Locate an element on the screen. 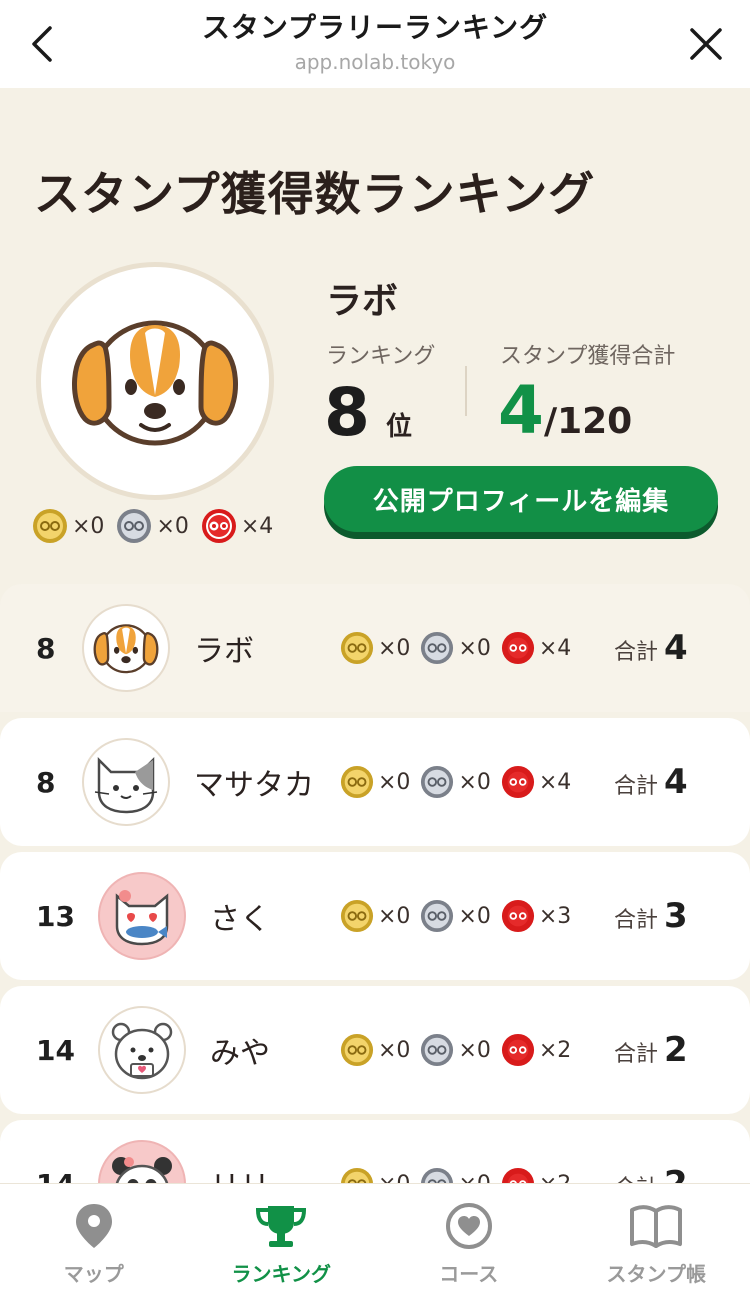 This screenshot has width=750, height=1295. app-header: スタンプラリーランキング app.nolab.tokyo is located at coordinates (375, 44).